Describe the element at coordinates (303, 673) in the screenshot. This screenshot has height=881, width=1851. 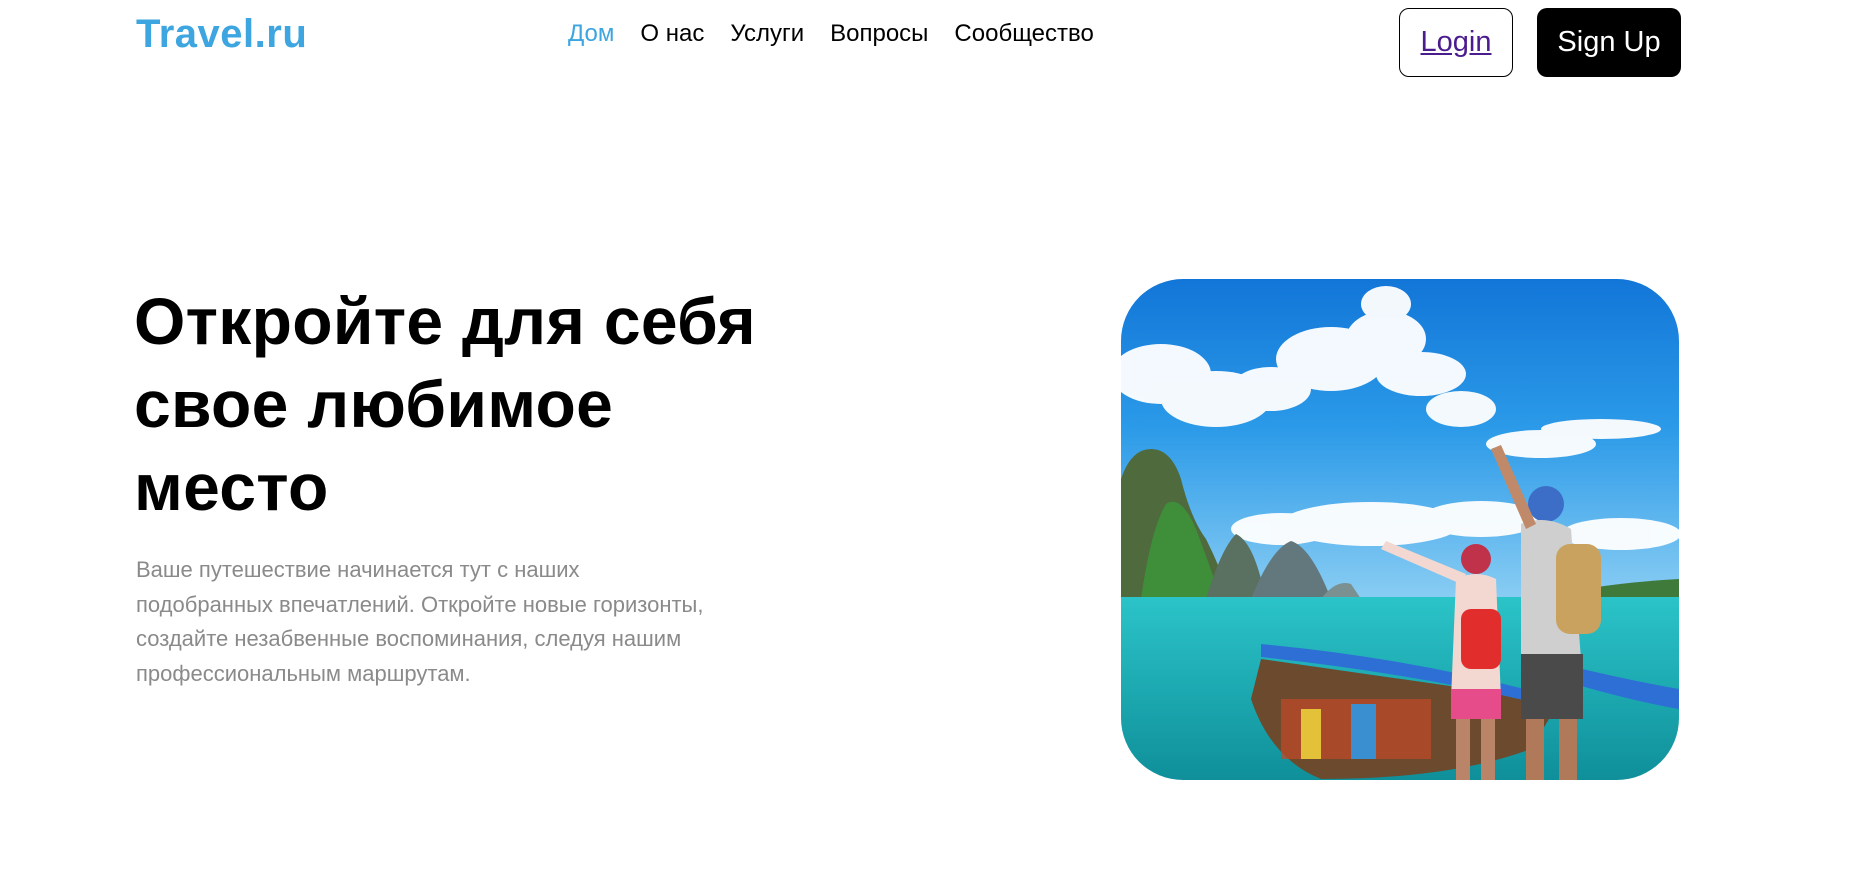
I see `hero-description-line: профессиональным маршрутам.` at that location.